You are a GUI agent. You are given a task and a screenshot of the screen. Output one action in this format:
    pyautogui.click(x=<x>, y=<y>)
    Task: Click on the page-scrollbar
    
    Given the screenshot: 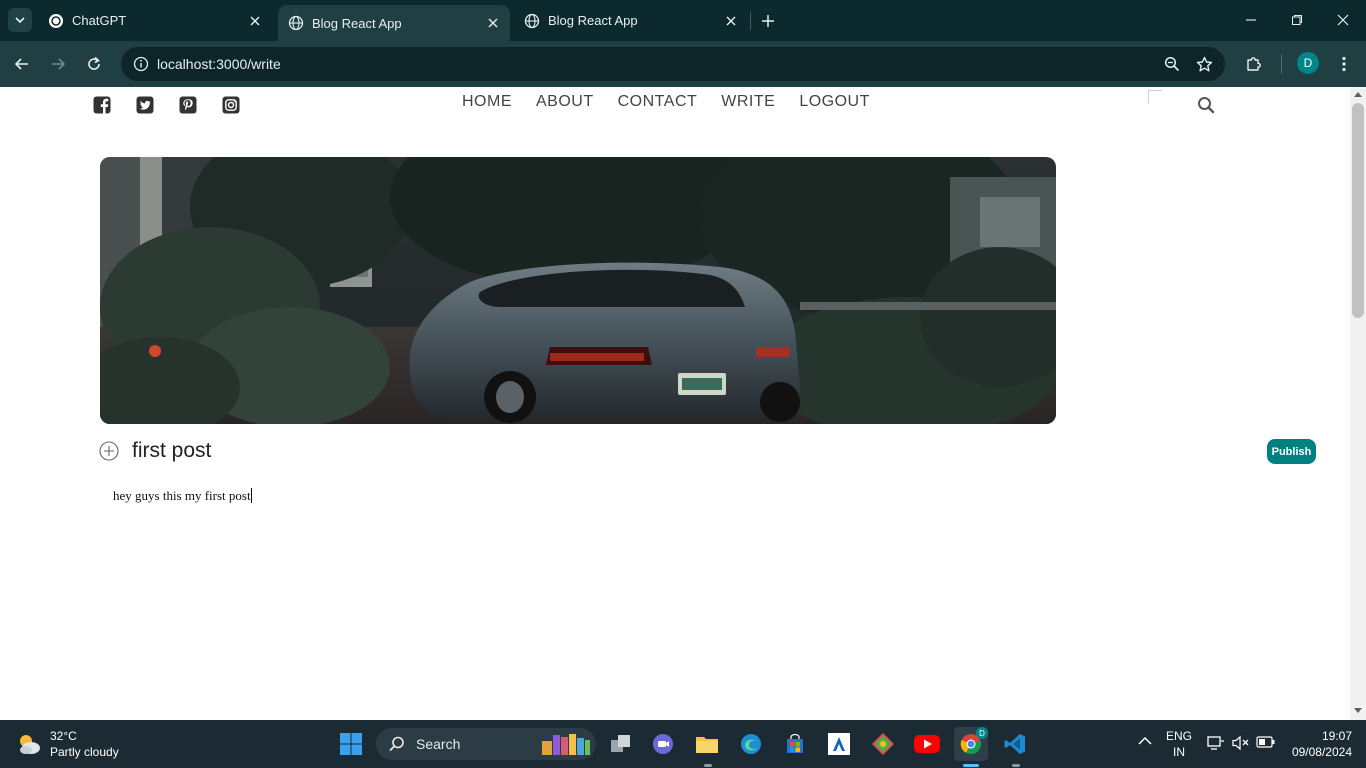 What is the action you would take?
    pyautogui.click(x=1358, y=403)
    